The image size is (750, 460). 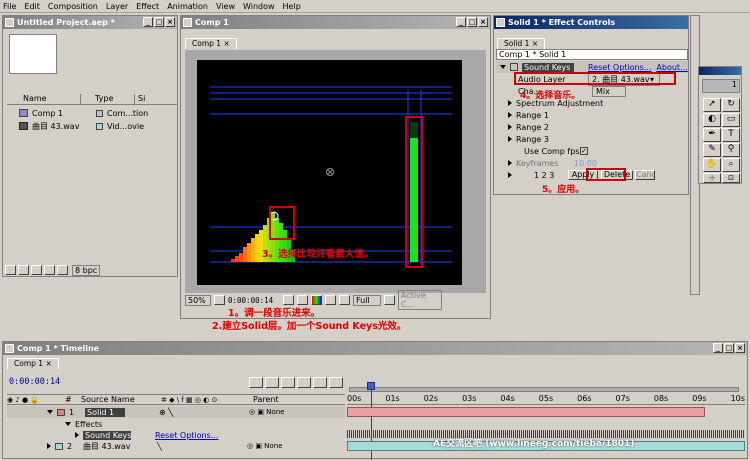 I want to click on col-source-name: Source Name, so click(x=121, y=399).